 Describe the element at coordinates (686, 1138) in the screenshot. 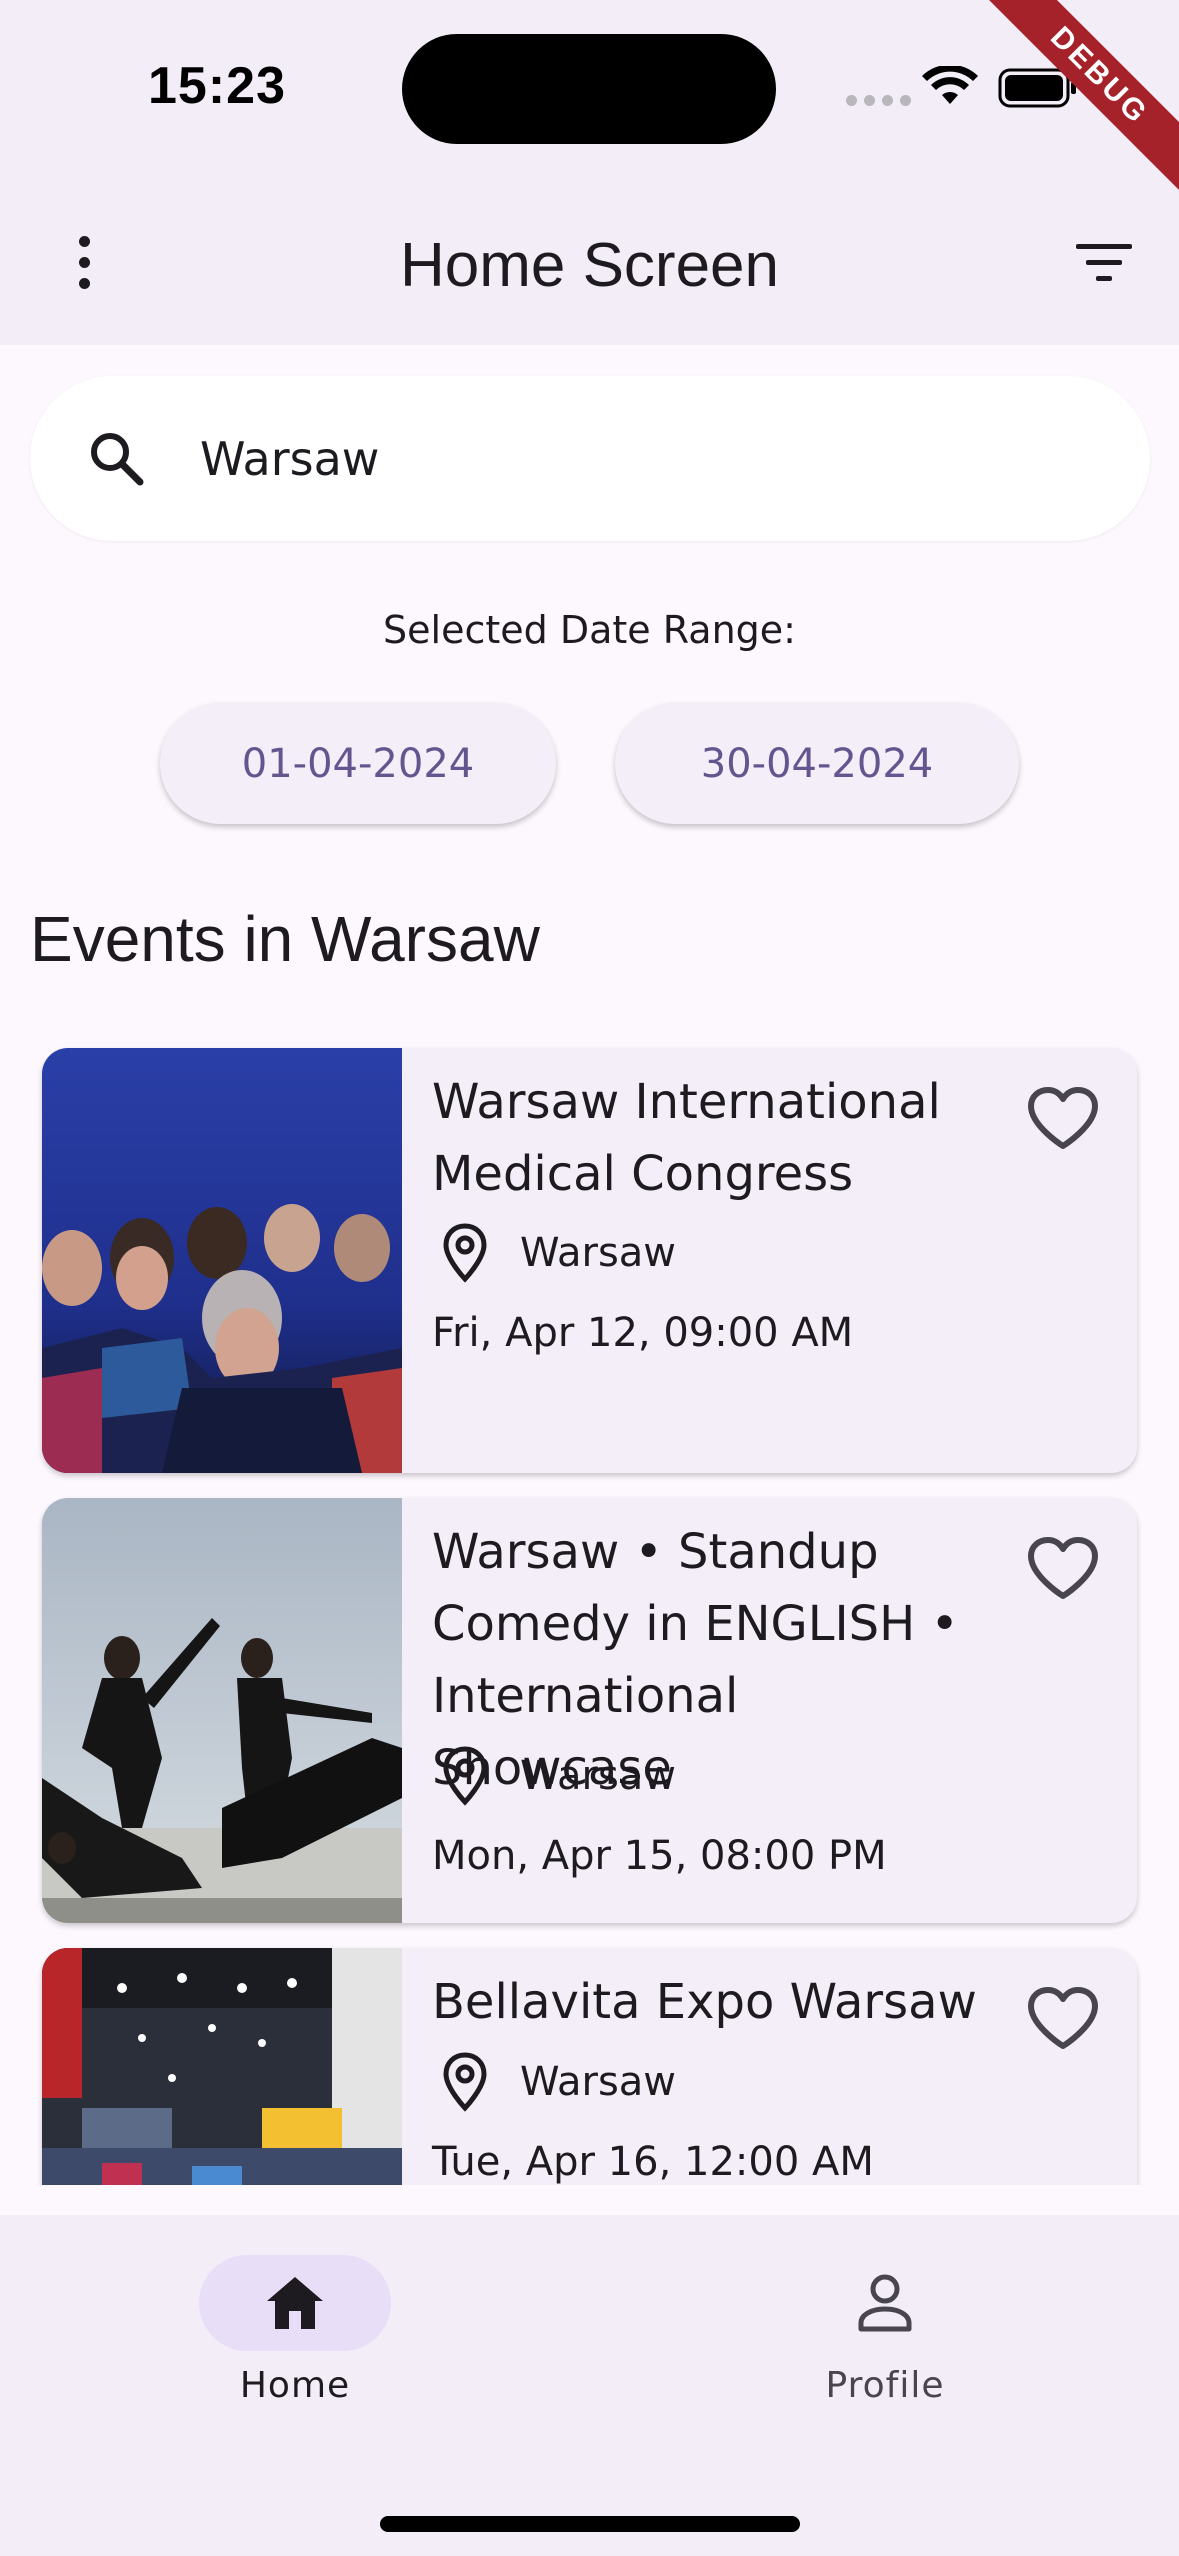

I see `event-title: Warsaw International Medical Congress` at that location.